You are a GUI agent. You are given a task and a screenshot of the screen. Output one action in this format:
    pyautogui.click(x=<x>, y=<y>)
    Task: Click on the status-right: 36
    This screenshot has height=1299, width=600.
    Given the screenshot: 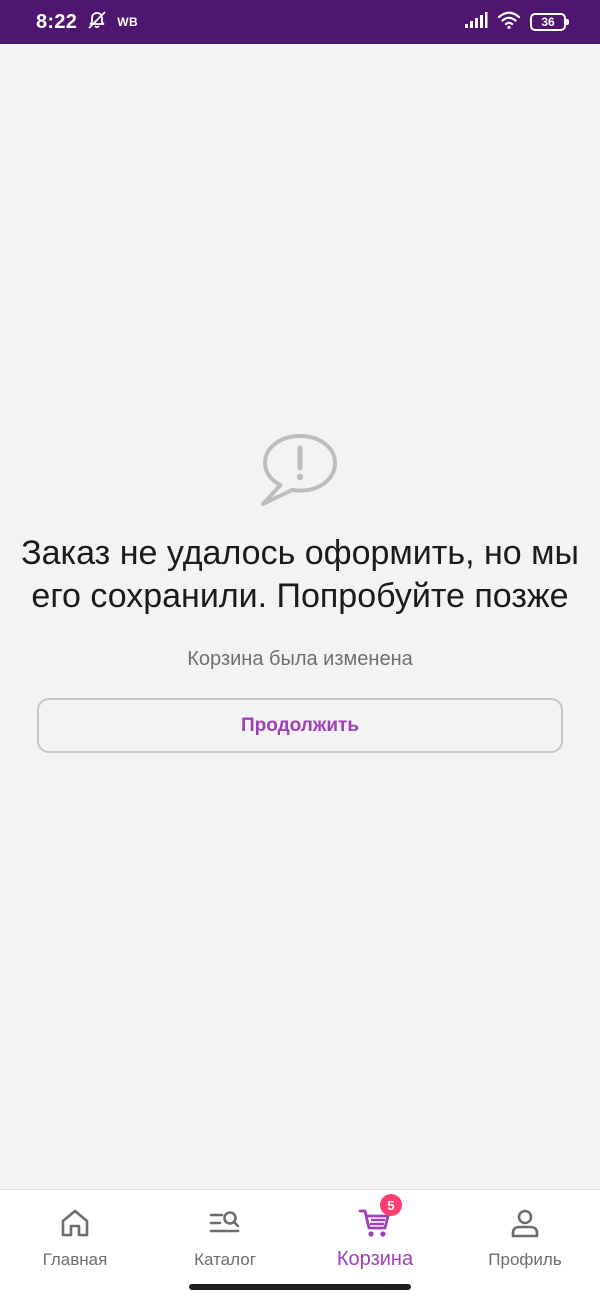 What is the action you would take?
    pyautogui.click(x=516, y=22)
    